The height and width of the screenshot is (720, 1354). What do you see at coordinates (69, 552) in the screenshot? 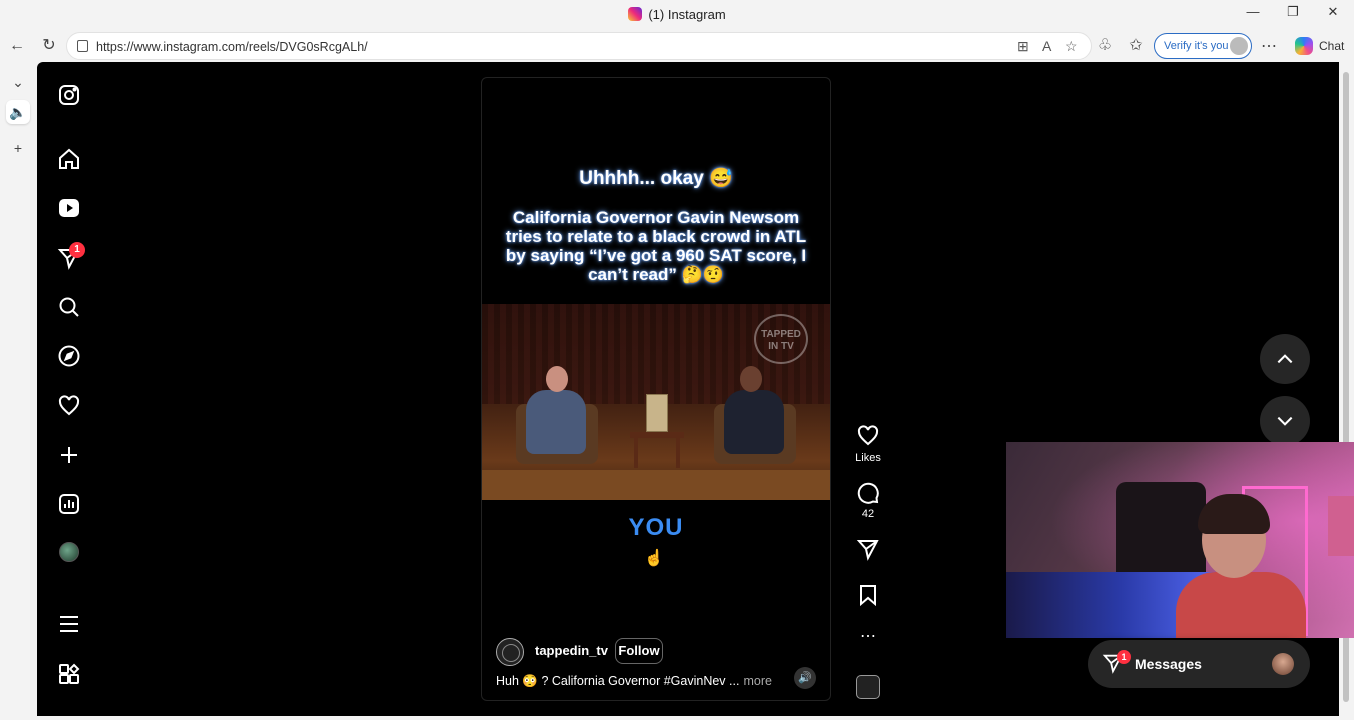
I see `profile-avatar-icon` at bounding box center [69, 552].